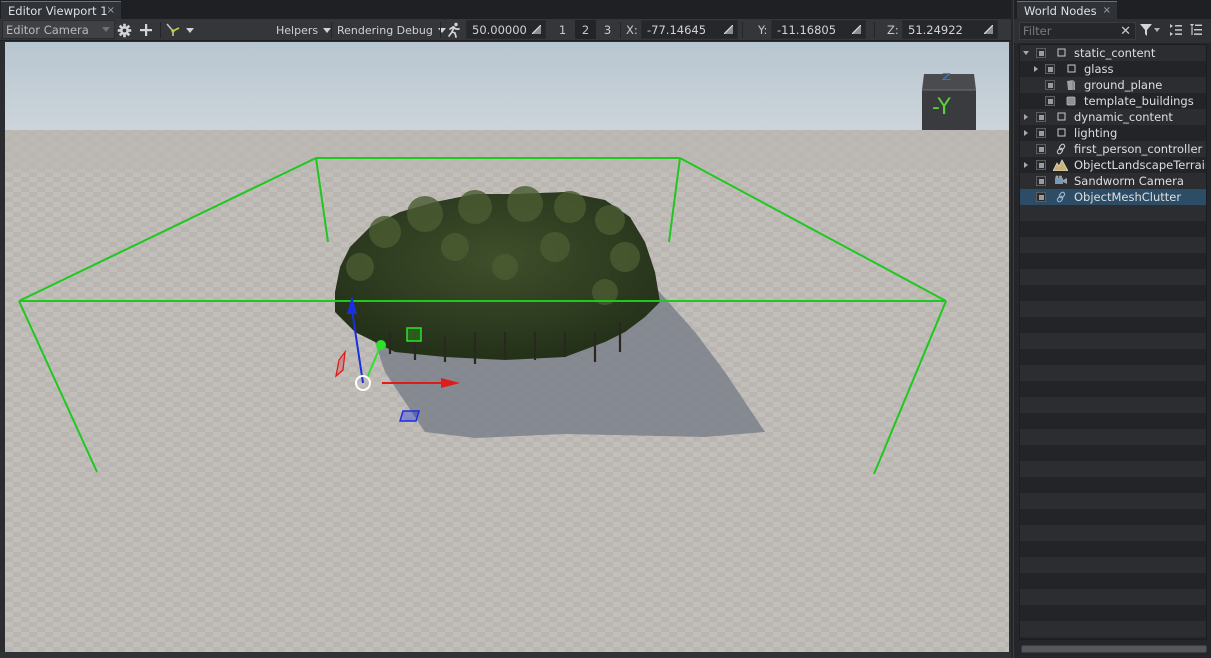 The width and height of the screenshot is (1211, 658). Describe the element at coordinates (1067, 10) in the screenshot. I see `tab-world-nodes: World Nodes ×` at that location.